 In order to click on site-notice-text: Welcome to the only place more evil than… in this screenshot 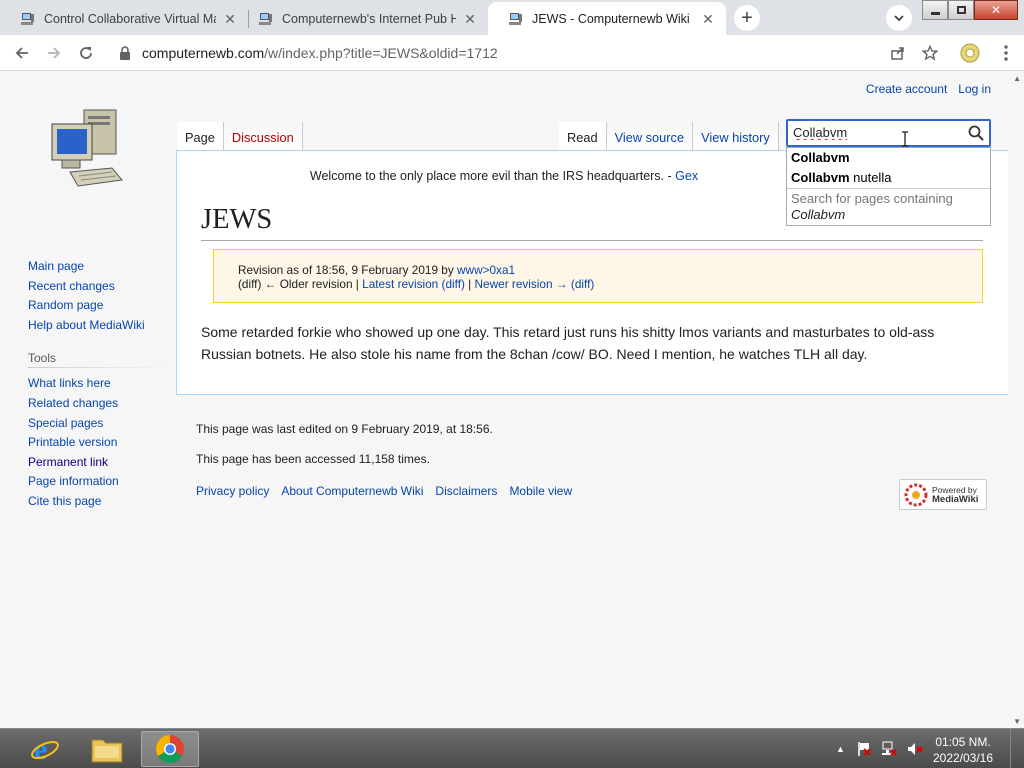, I will do `click(492, 176)`.